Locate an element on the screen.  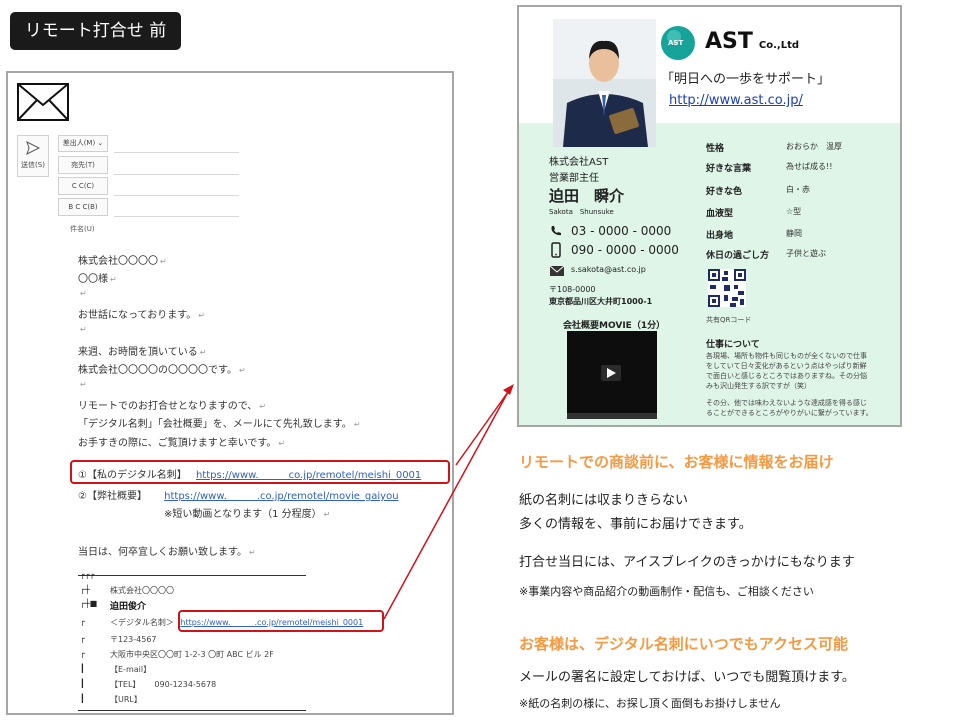
body-line-3: ↵ is located at coordinates (83, 293).